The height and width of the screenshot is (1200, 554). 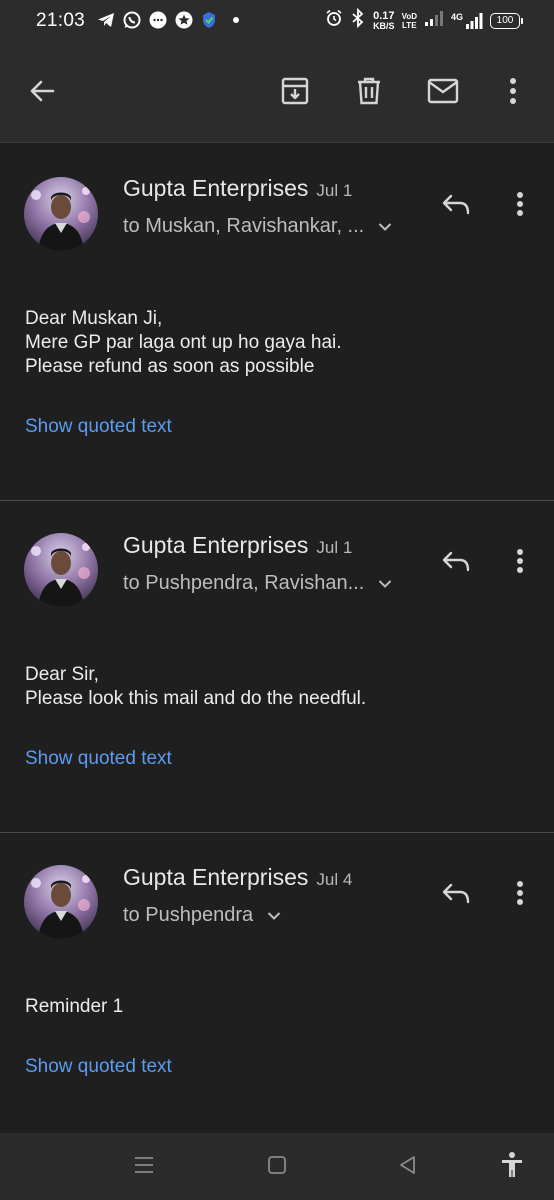 I want to click on delete-icon, so click(x=369, y=93).